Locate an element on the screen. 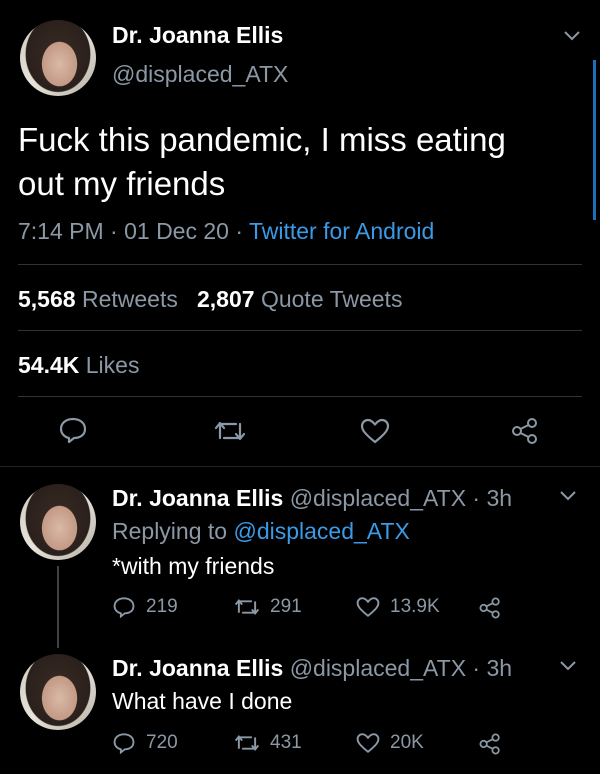 This screenshot has height=774, width=600. retweets-label: Retweets is located at coordinates (129, 299).